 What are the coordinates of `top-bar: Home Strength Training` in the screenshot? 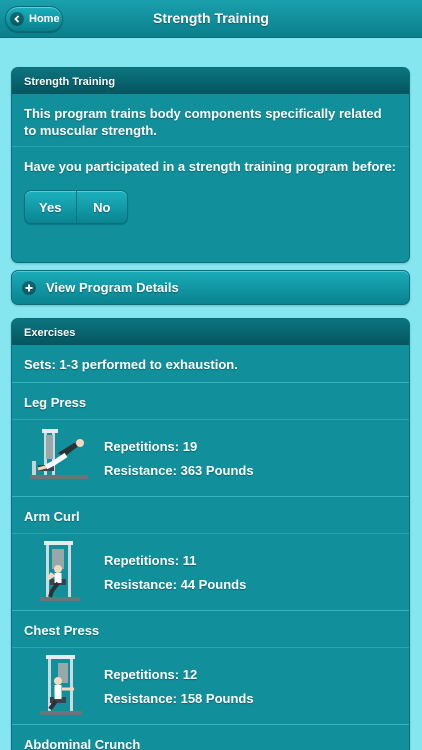 It's located at (211, 19).